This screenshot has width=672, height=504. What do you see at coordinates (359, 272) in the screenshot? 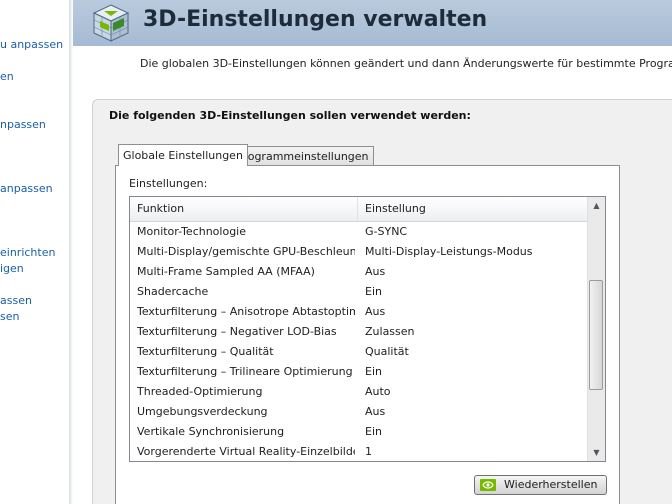
I see `table-row: Multi-Frame Sampled AA (MFAA) Aus` at bounding box center [359, 272].